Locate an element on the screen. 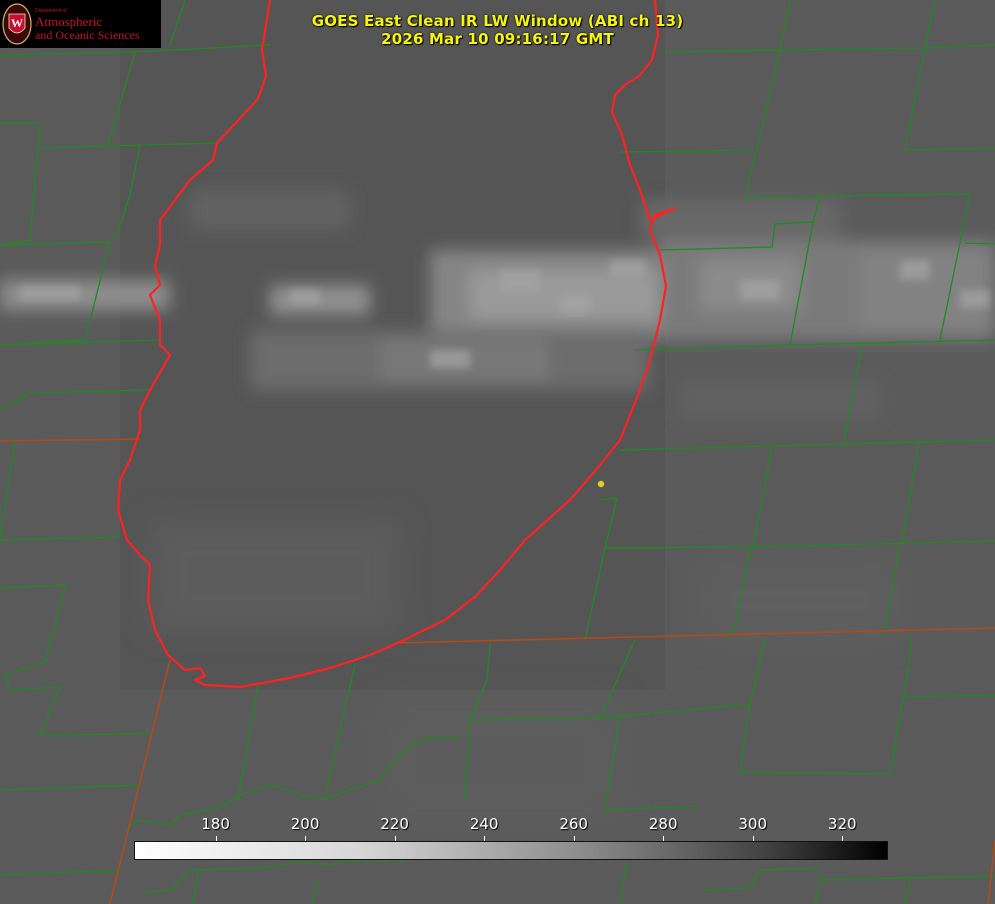 This screenshot has height=904, width=995. uw-crest-icon: W is located at coordinates (17, 24).